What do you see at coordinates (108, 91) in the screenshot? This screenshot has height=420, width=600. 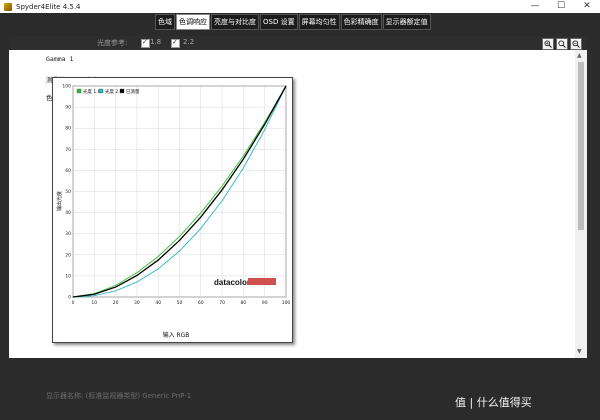 I see `chart-legend: 光度 1.8 光度 2.2 已测量` at bounding box center [108, 91].